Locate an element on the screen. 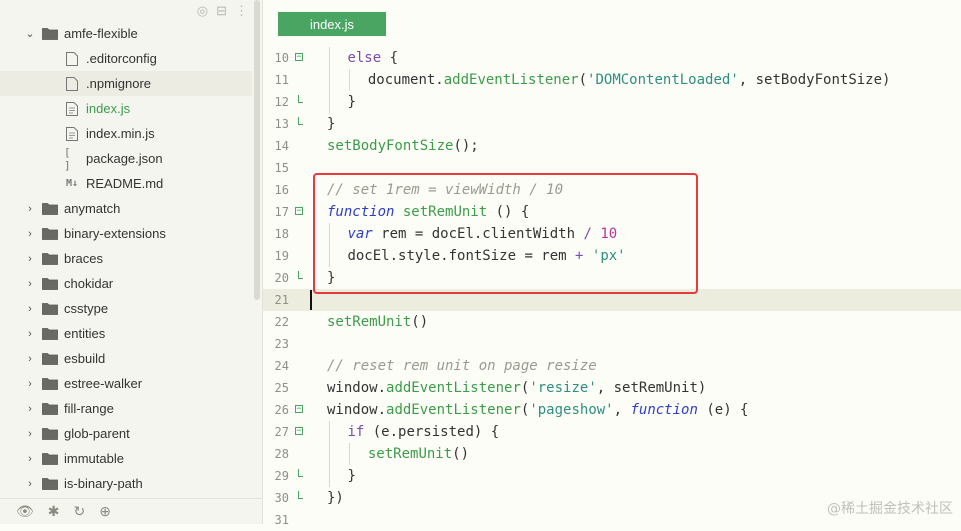 The height and width of the screenshot is (531, 961). line-number: 12 is located at coordinates (281, 102).